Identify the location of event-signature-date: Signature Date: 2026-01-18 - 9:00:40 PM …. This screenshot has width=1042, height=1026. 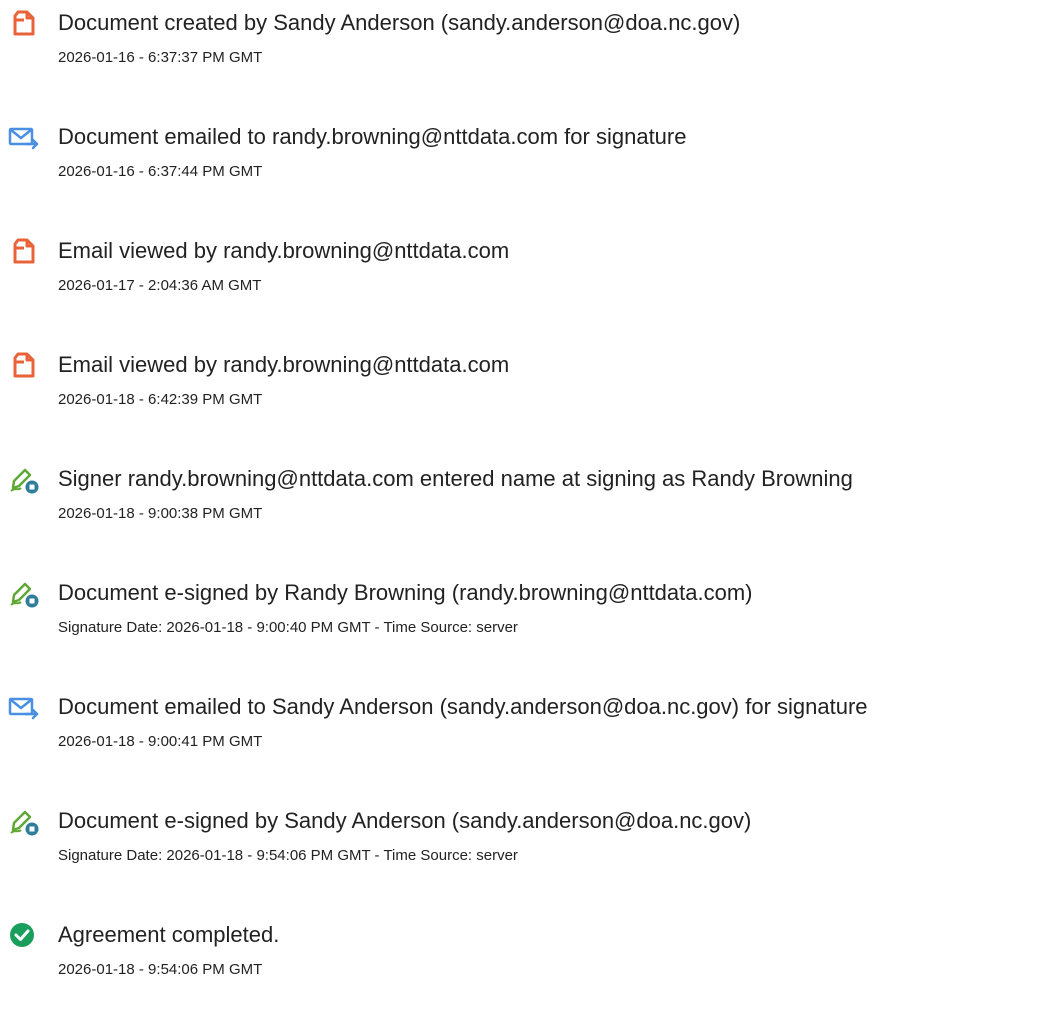
(288, 627).